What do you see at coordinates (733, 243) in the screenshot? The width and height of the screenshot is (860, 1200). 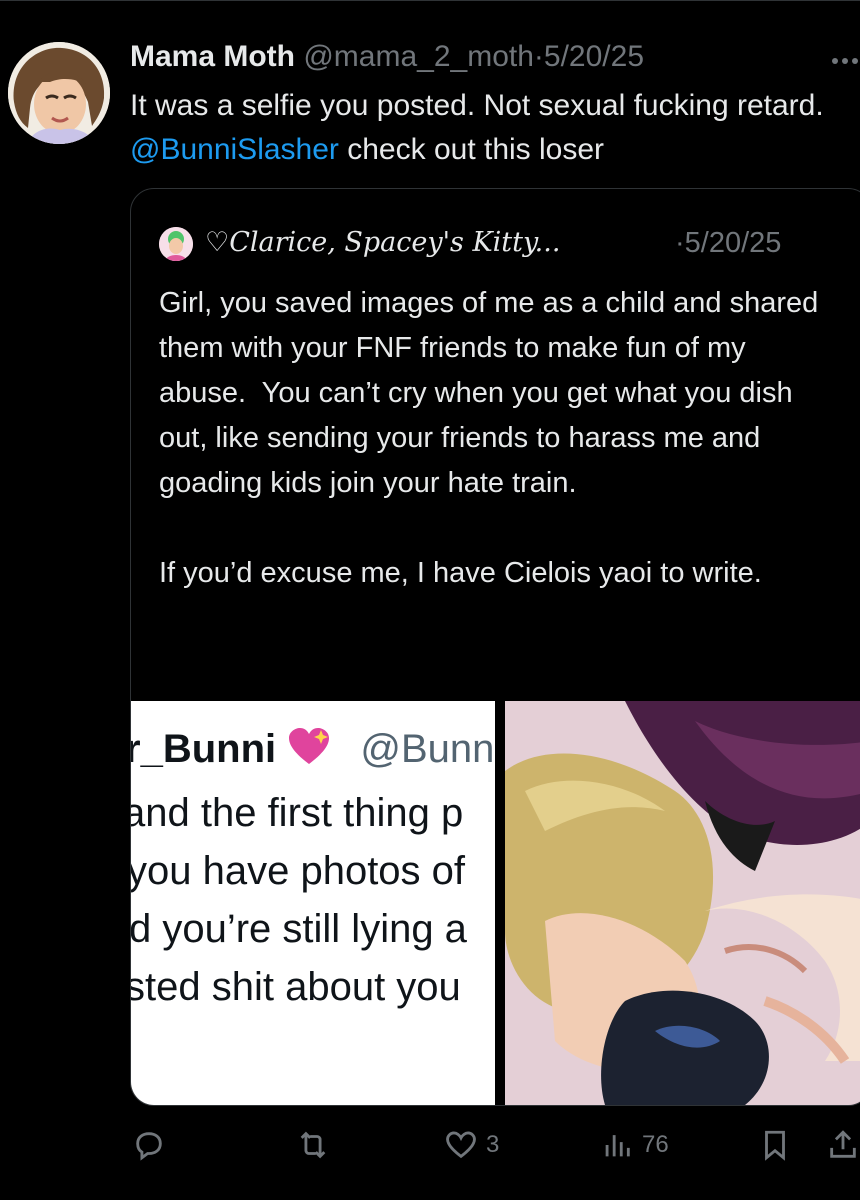 I see `quote-date: 5/20/25` at bounding box center [733, 243].